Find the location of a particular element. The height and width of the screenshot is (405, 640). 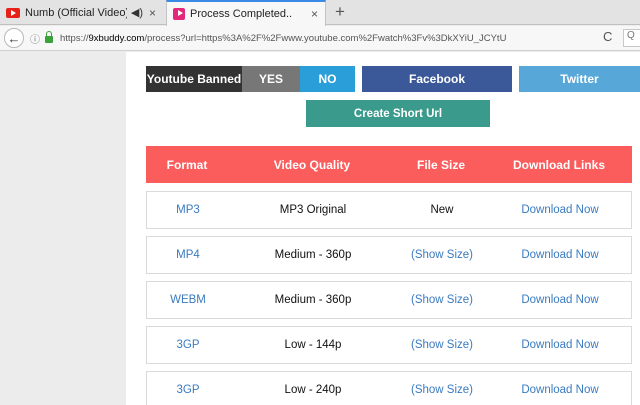

no-button: NO is located at coordinates (327, 79).